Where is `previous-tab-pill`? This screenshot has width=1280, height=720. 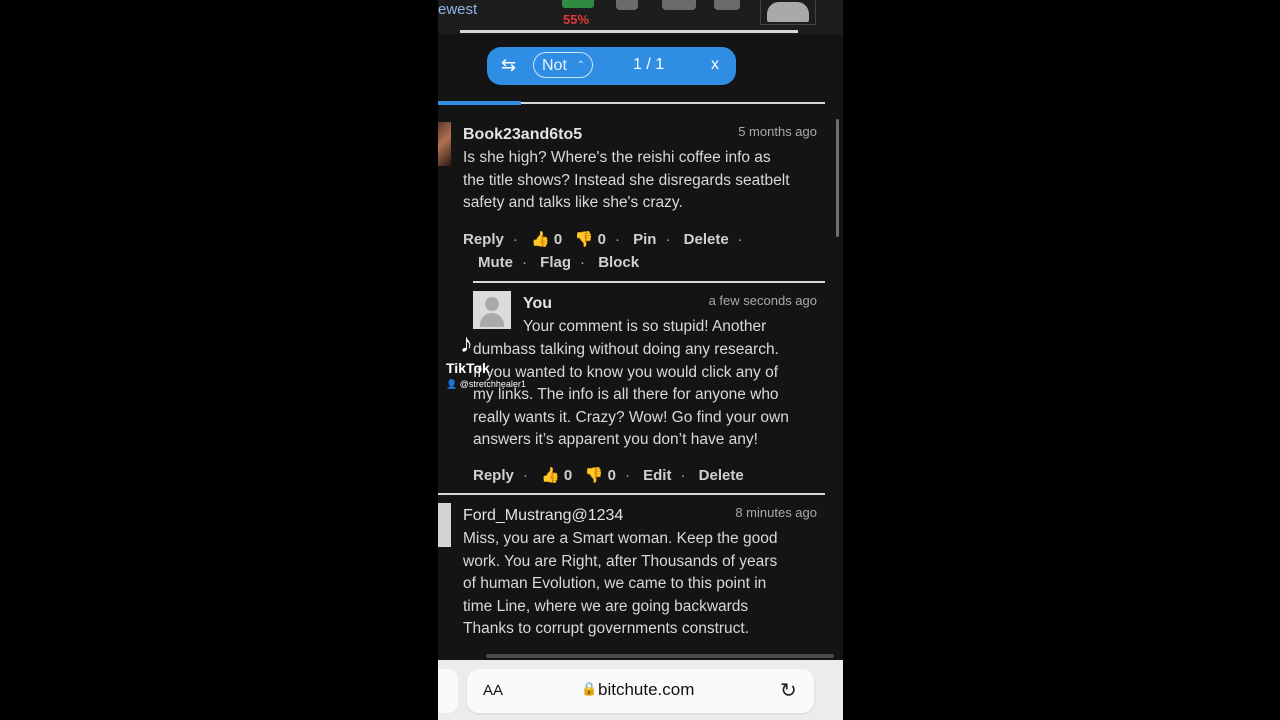 previous-tab-pill is located at coordinates (448, 691).